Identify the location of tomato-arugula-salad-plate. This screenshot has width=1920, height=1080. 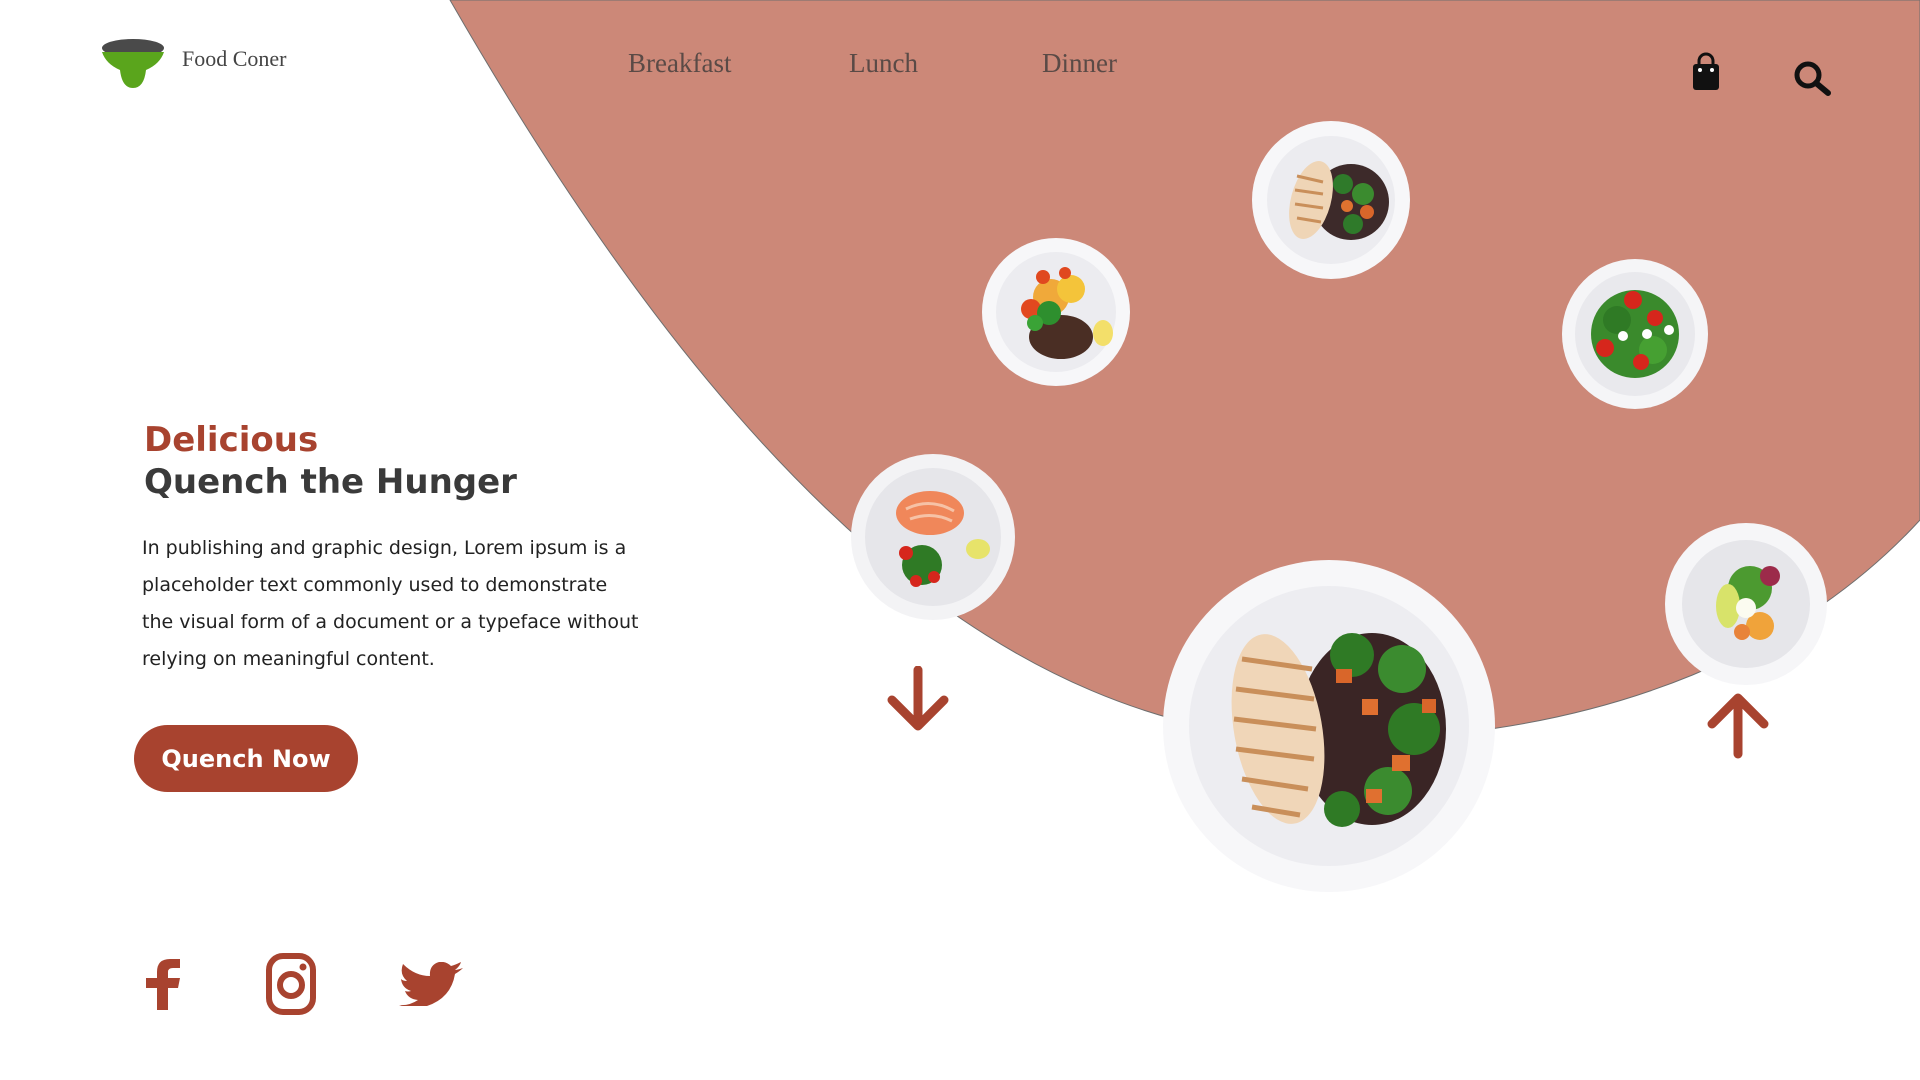
(1635, 334).